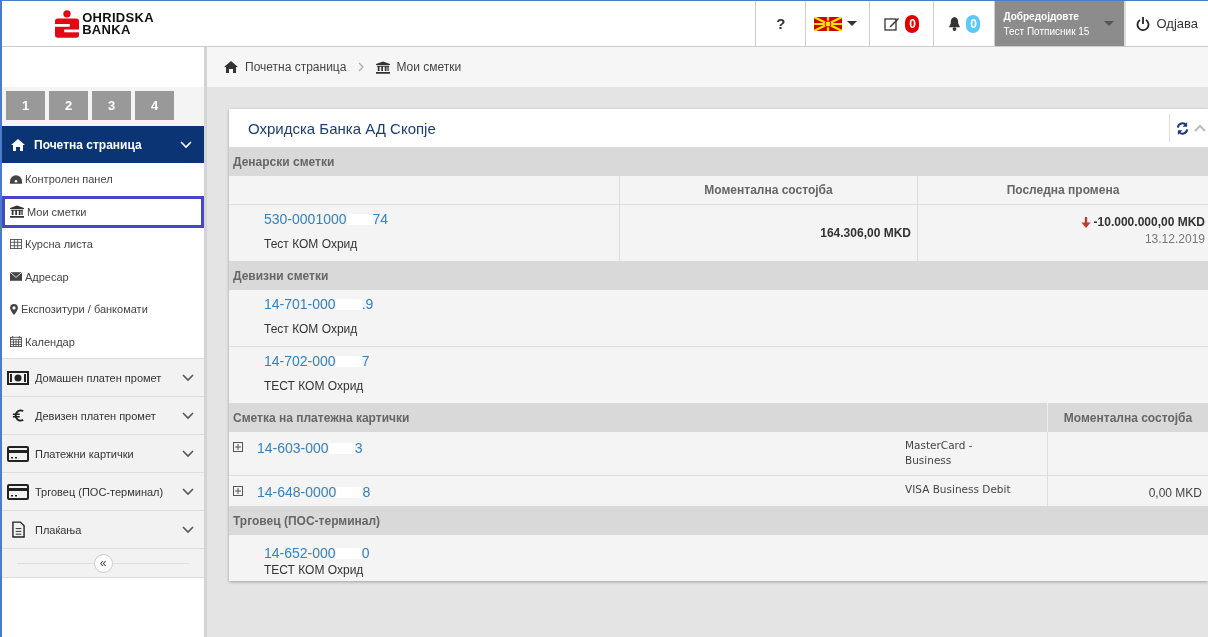 Image resolution: width=1208 pixels, height=637 pixels. What do you see at coordinates (14, 309) in the screenshot?
I see `map-pin-icon` at bounding box center [14, 309].